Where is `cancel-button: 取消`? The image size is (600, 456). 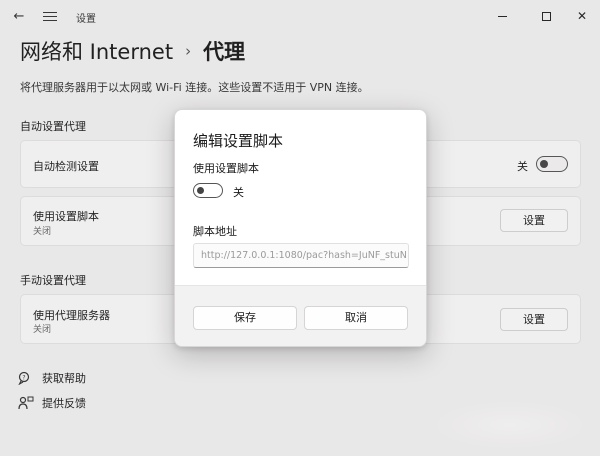 cancel-button: 取消 is located at coordinates (356, 318).